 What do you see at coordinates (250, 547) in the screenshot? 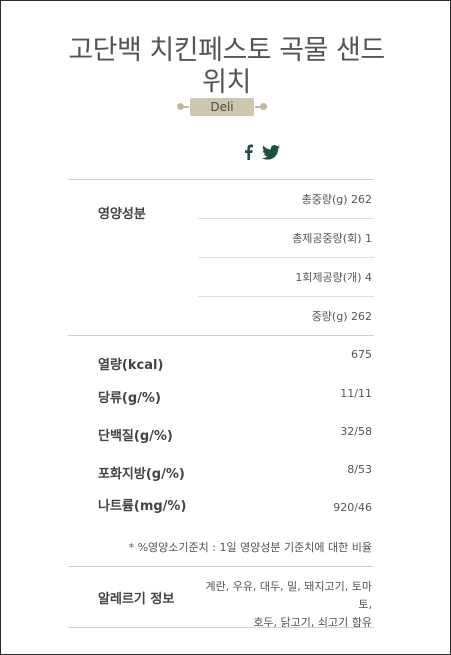
I see `daily-value-note: * %영양소기준치 : 1일 영양성분 기준치에 대한 비율` at bounding box center [250, 547].